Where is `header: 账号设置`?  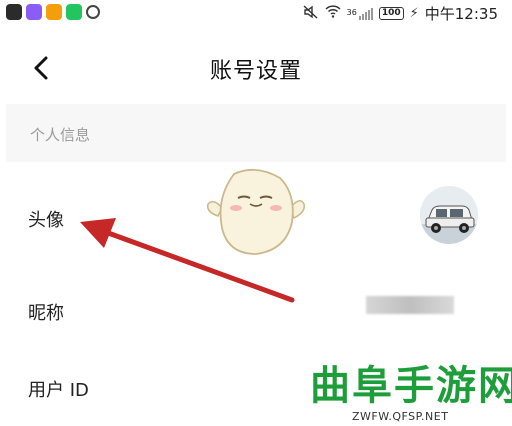 header: 账号设置 is located at coordinates (256, 68).